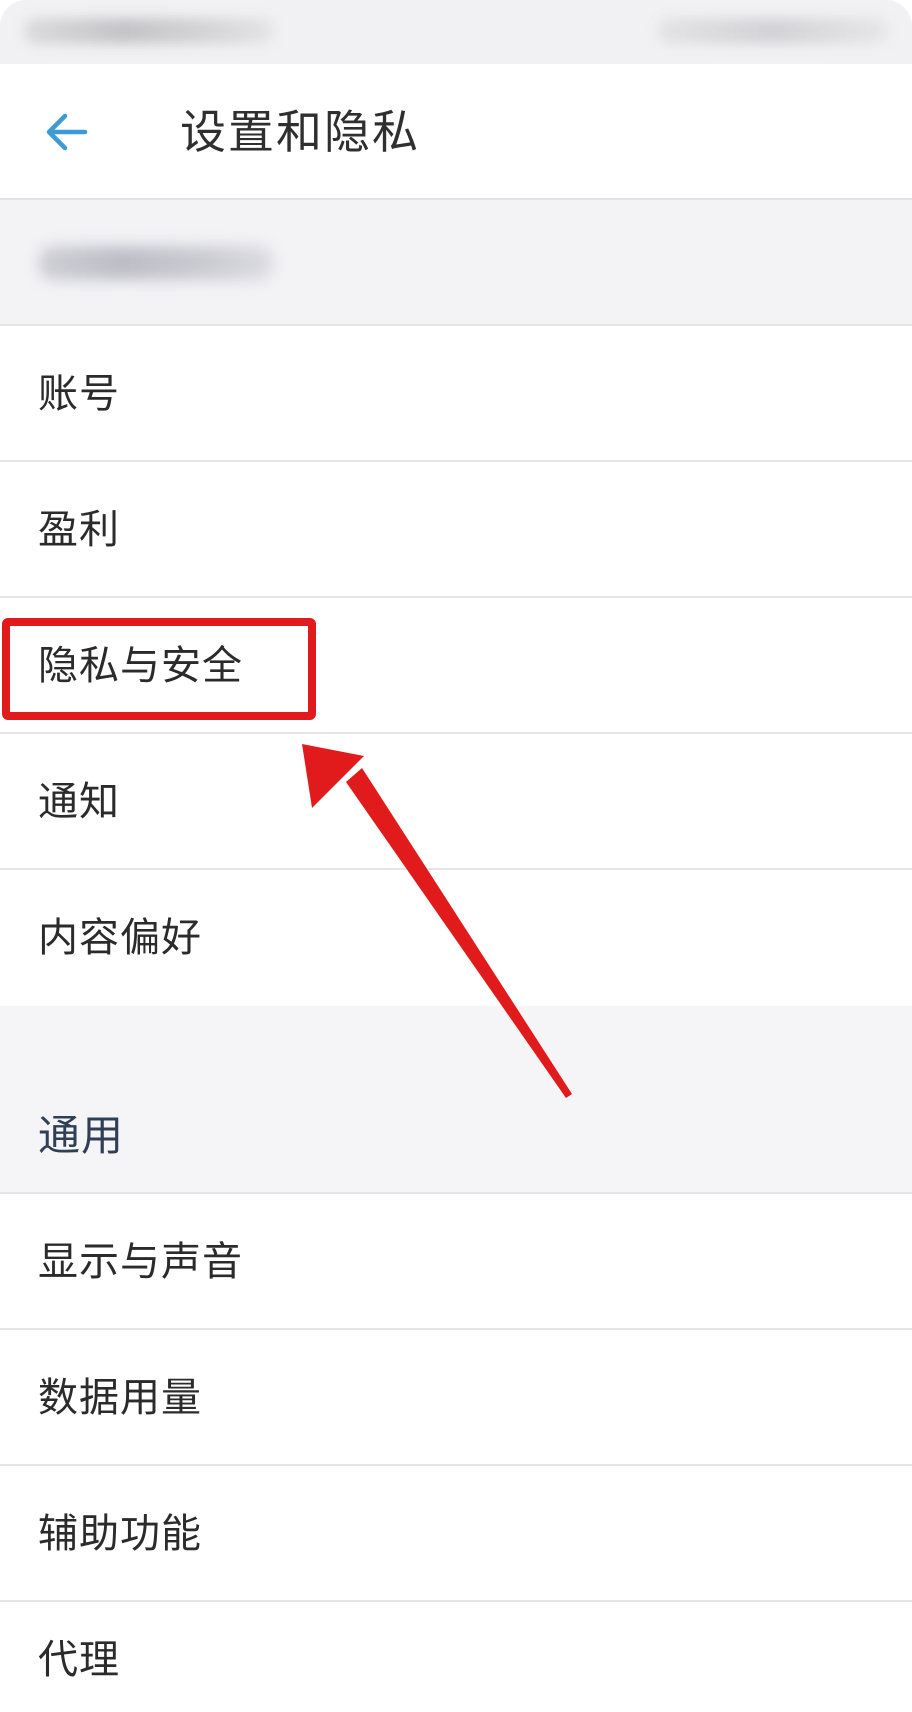 This screenshot has width=912, height=1712. I want to click on settings-item-label: 通知, so click(79, 802).